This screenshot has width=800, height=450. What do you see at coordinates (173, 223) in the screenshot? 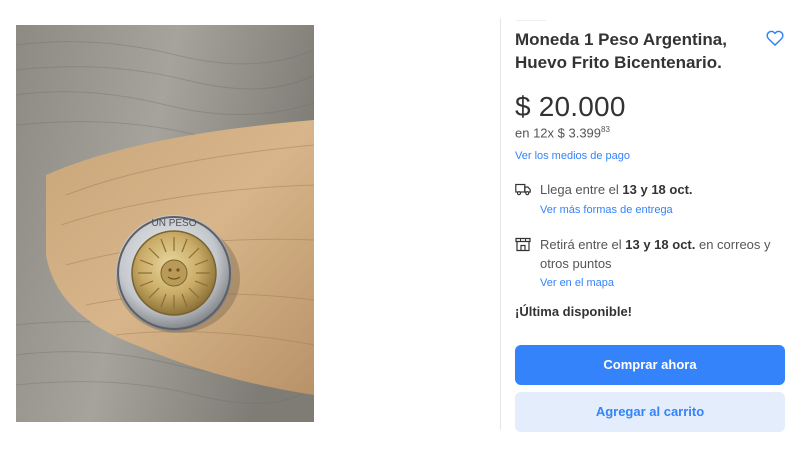
I see `svg-text: UN PESO` at bounding box center [173, 223].